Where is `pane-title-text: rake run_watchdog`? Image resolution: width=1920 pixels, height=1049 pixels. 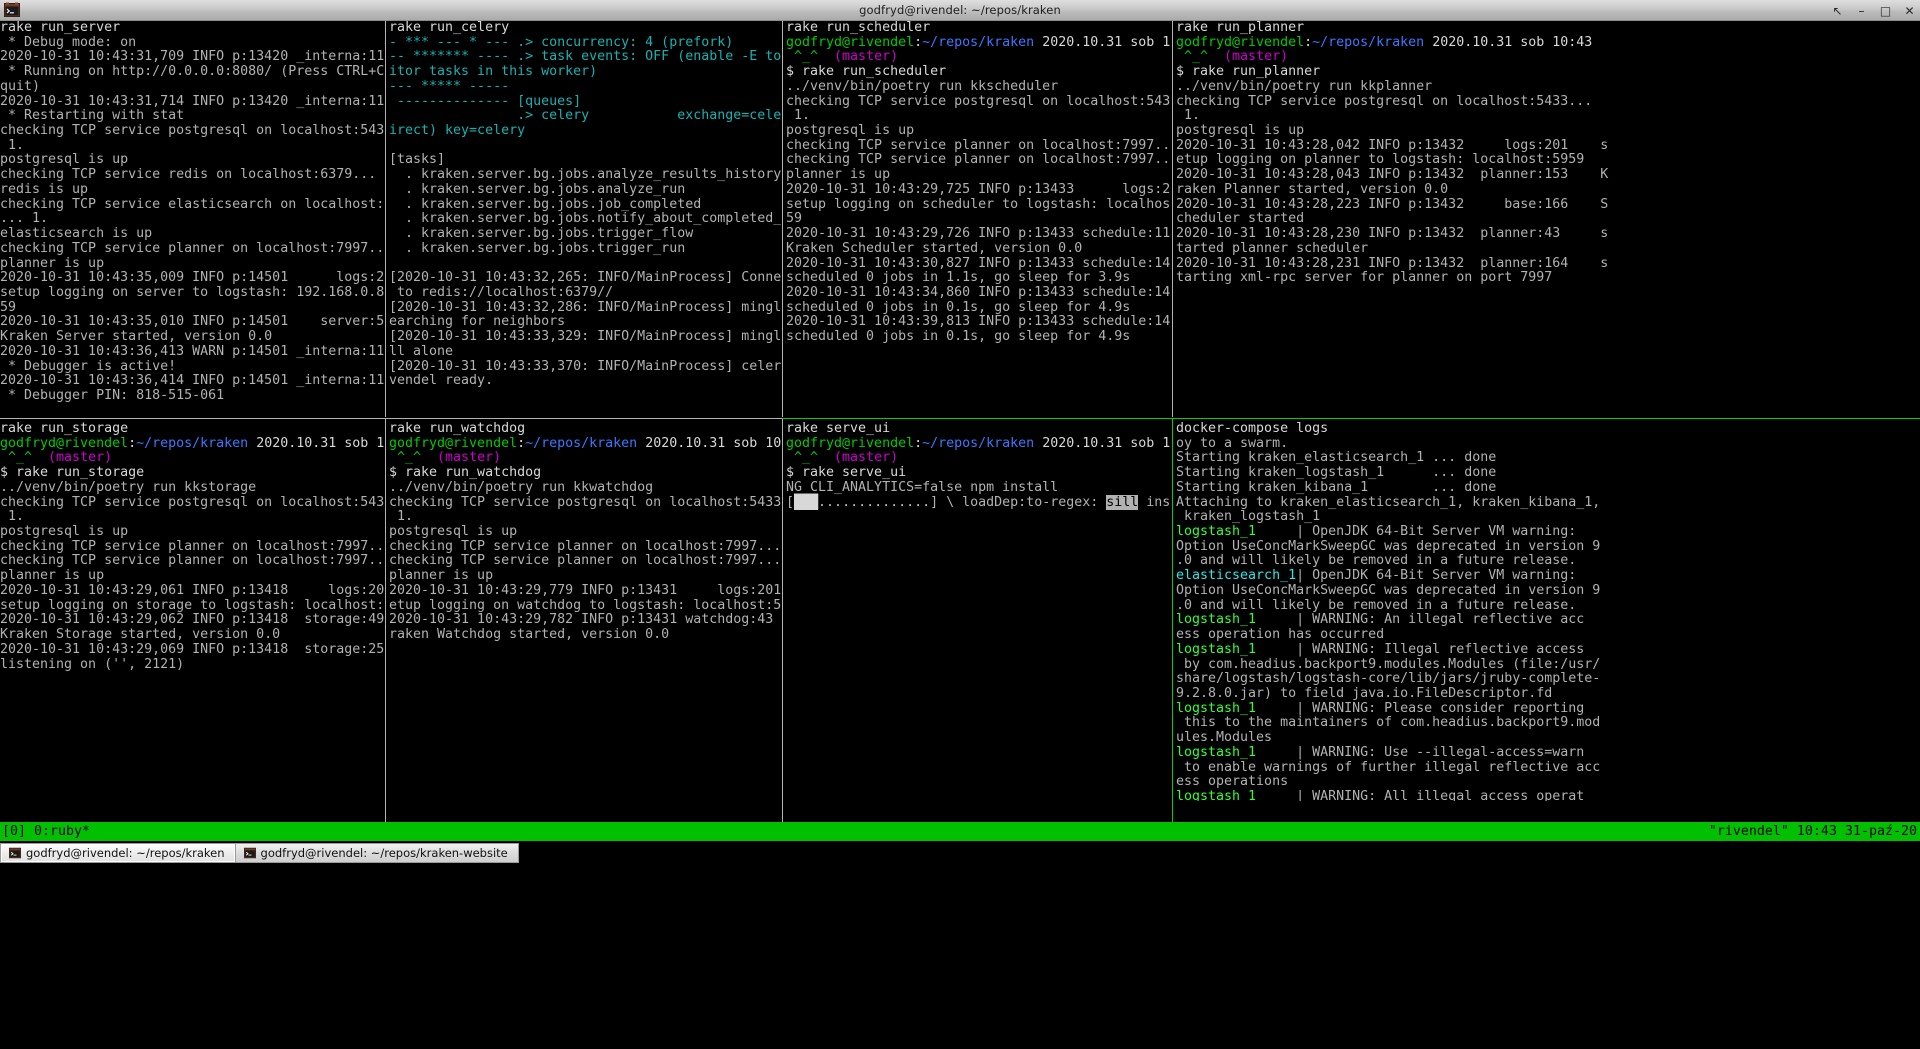 pane-title-text: rake run_watchdog is located at coordinates (457, 429).